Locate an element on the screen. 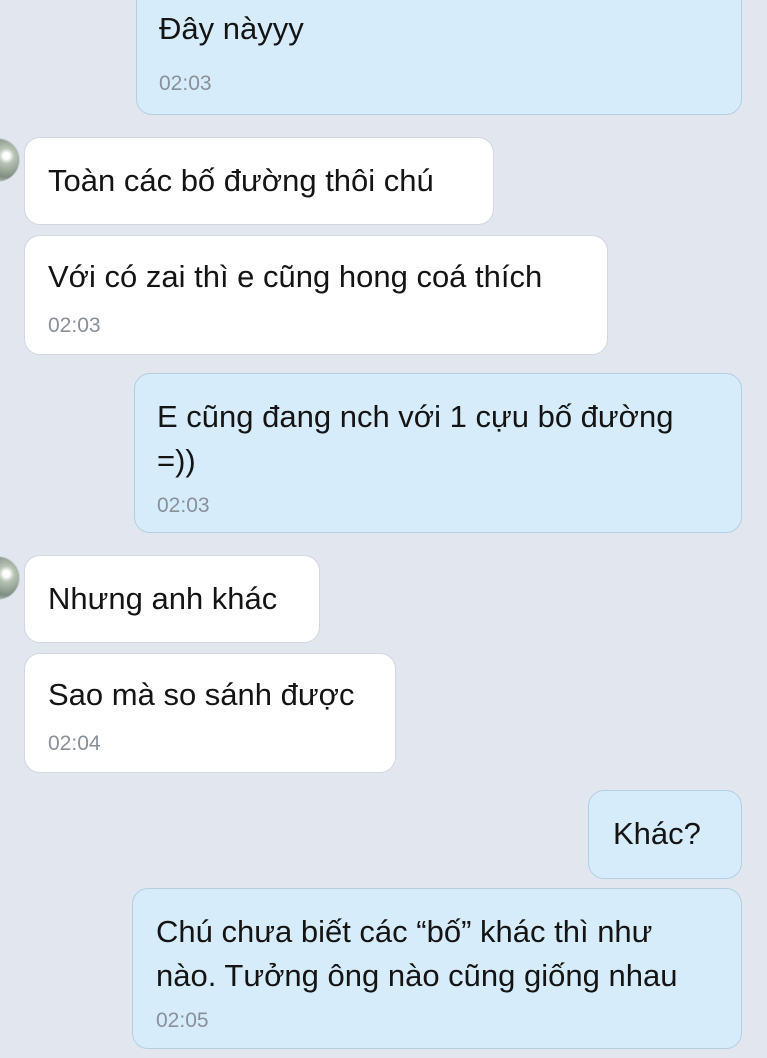 The height and width of the screenshot is (1058, 767). message-timestamp: 02:04 is located at coordinates (74, 743).